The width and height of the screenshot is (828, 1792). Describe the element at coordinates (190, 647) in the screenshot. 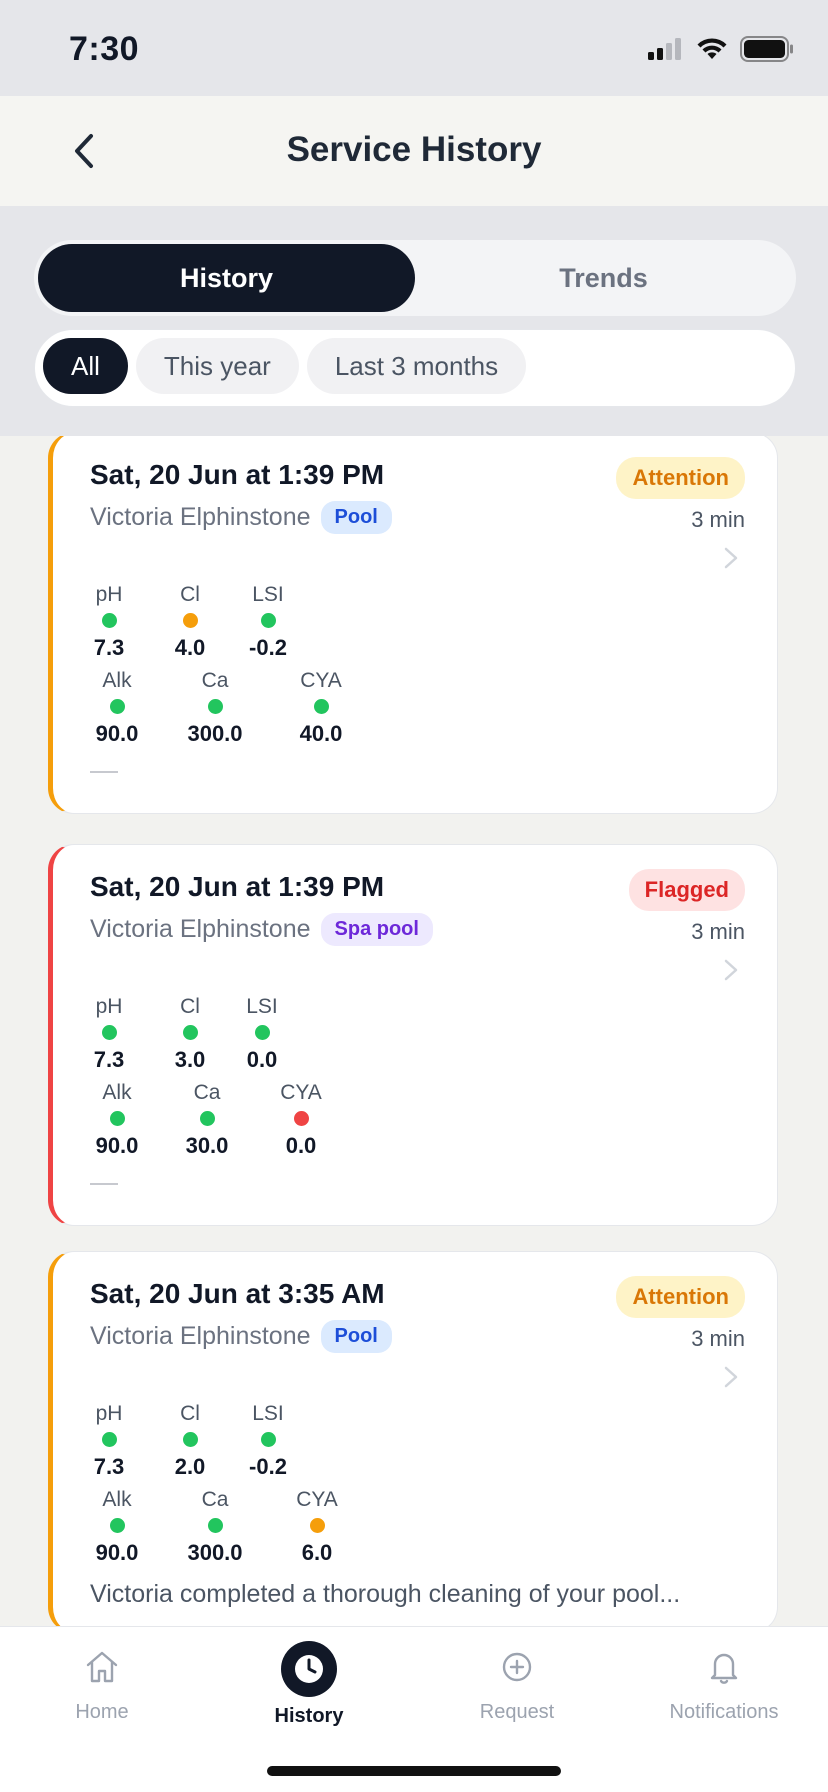

I see `metric-value: 4.0` at that location.